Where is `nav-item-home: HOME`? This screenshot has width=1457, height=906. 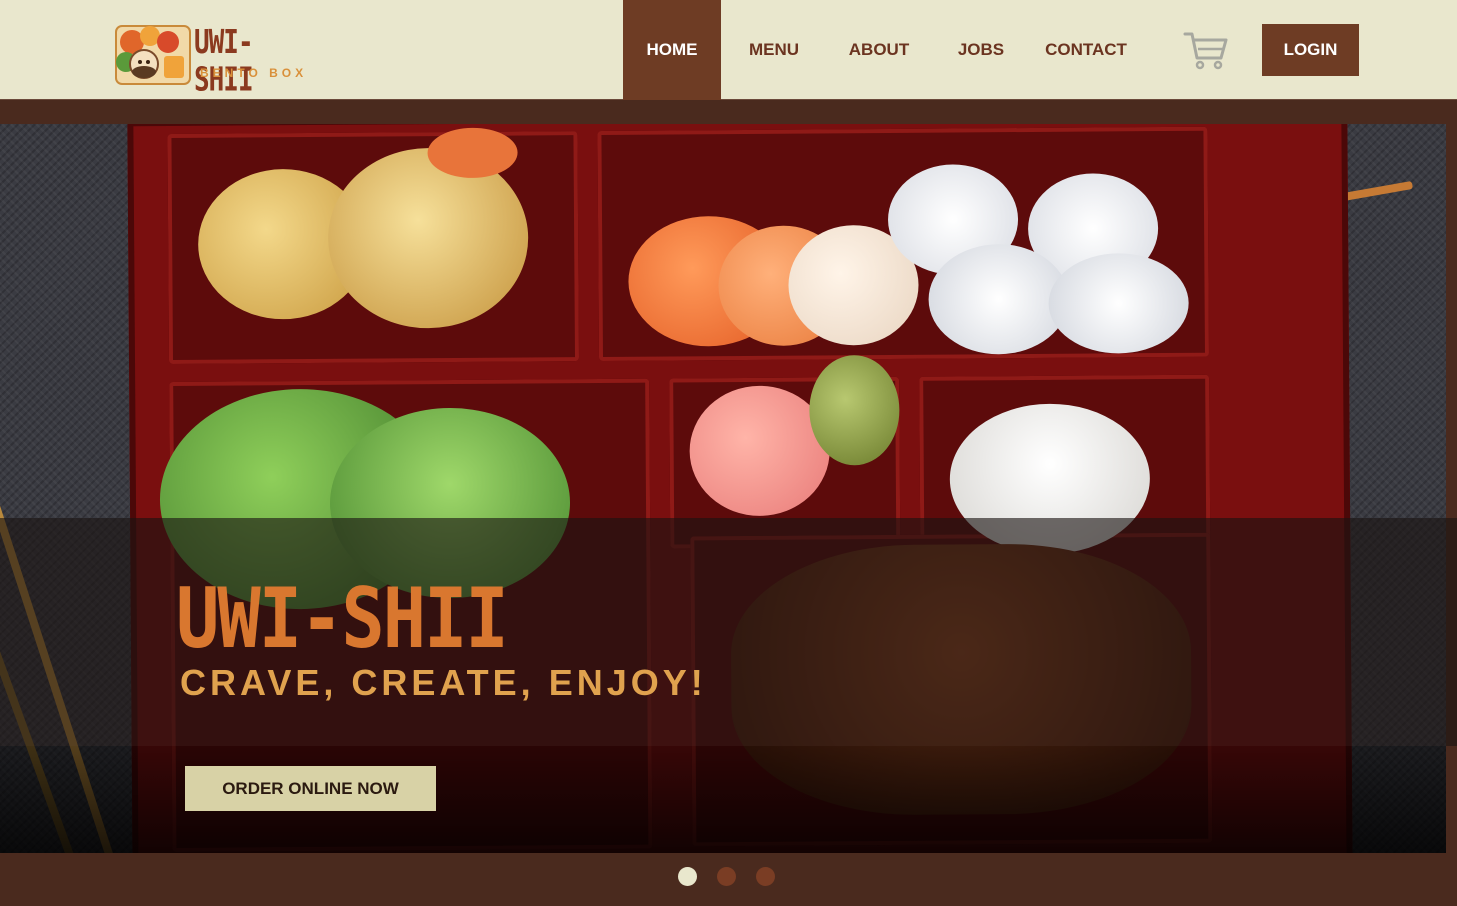
nav-item-home: HOME is located at coordinates (672, 50).